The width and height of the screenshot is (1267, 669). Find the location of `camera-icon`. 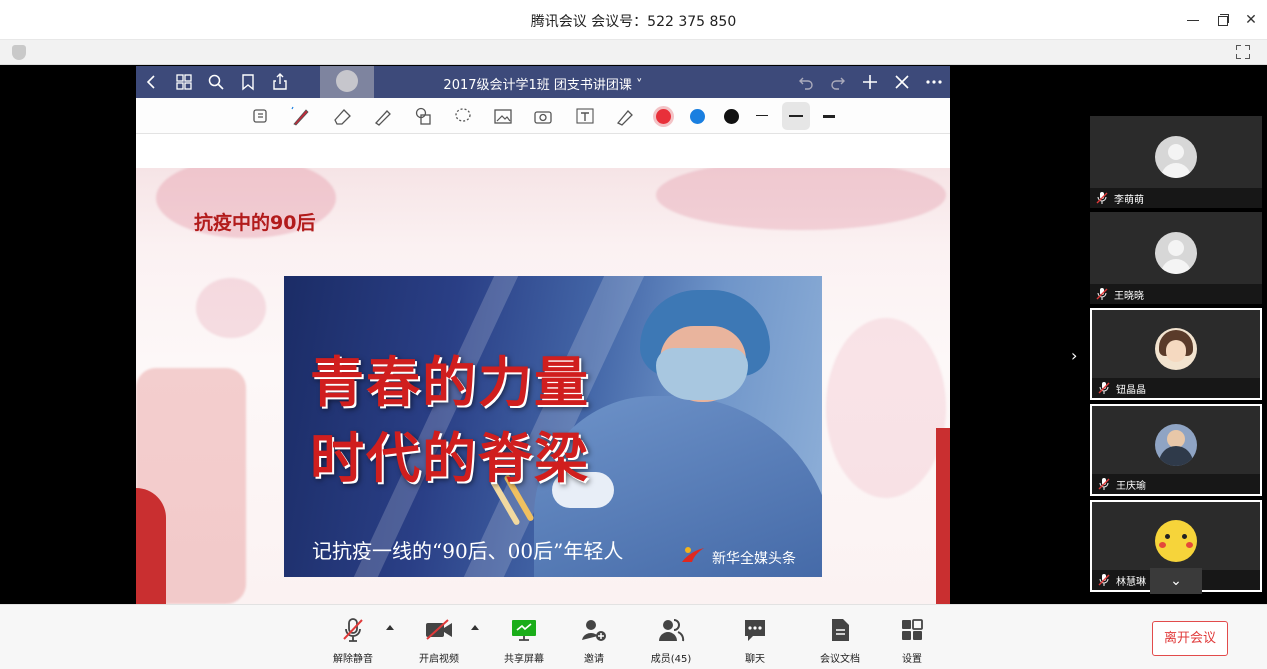

camera-icon is located at coordinates (543, 116).